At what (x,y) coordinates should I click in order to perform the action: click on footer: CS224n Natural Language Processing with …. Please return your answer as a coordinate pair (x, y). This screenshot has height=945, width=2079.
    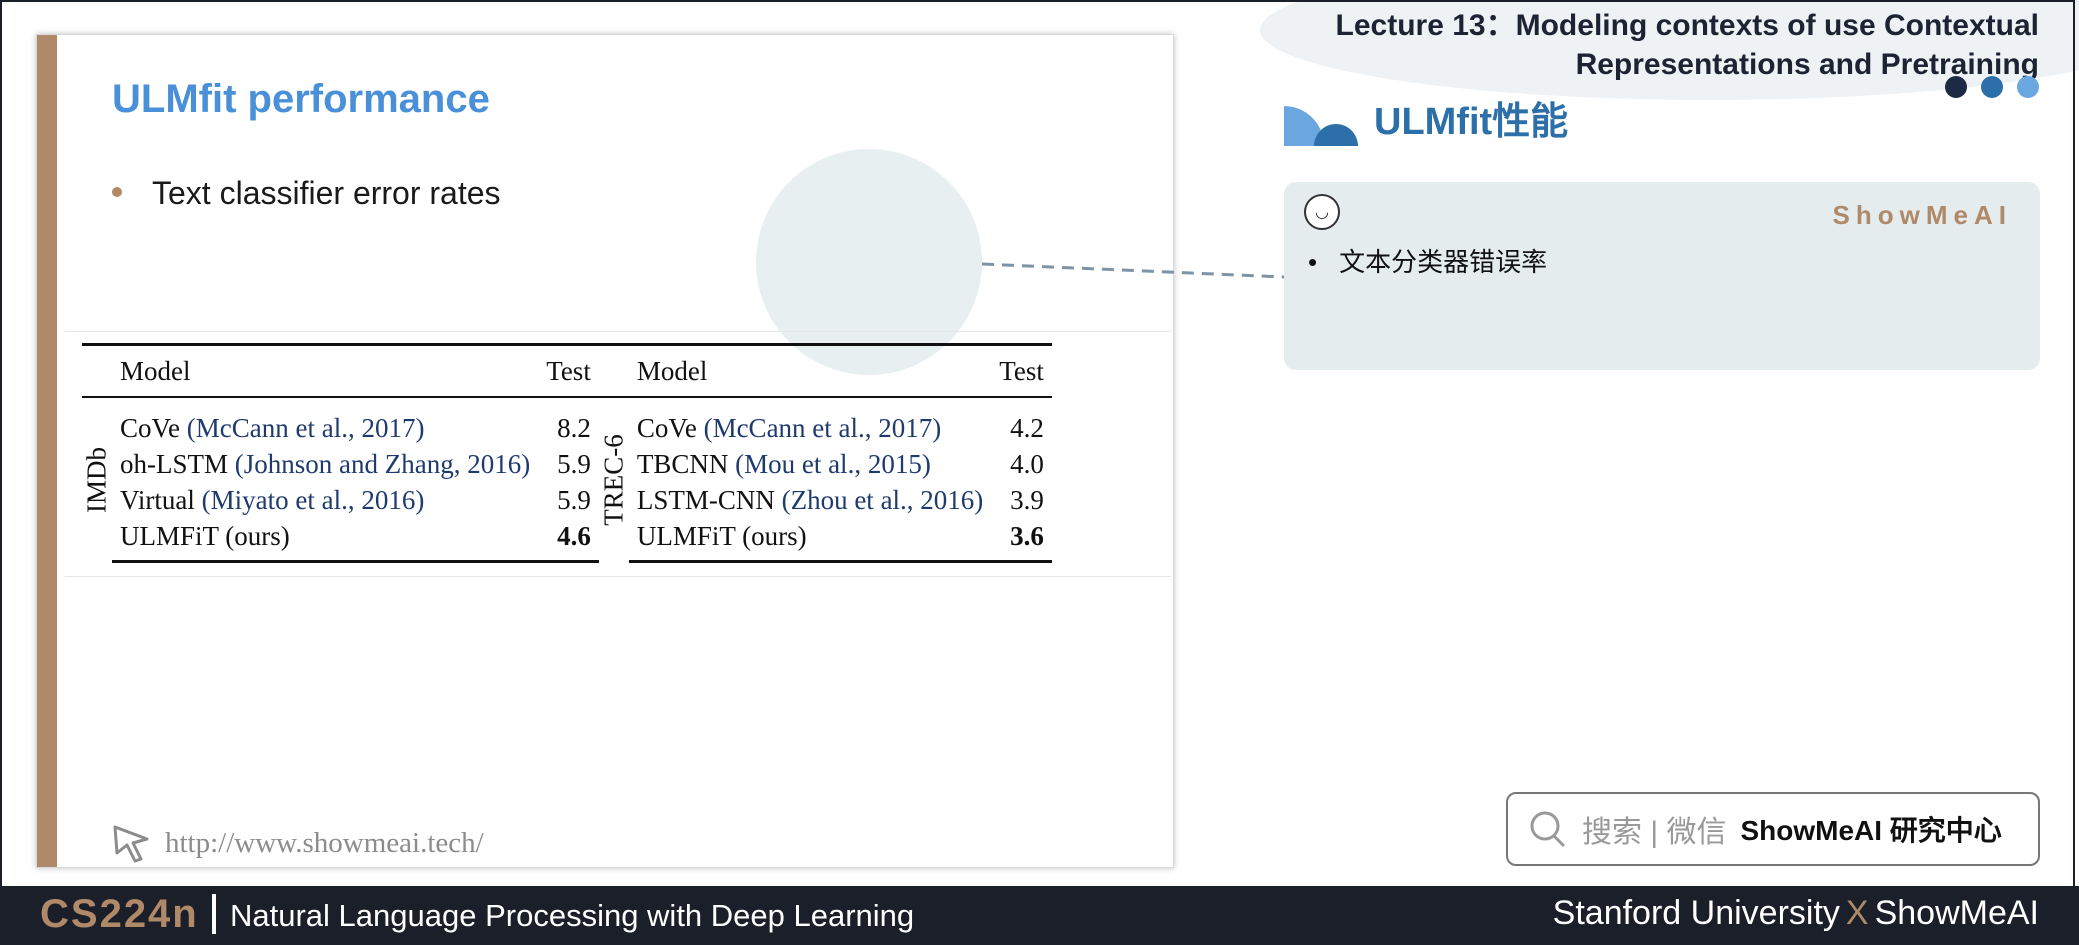
    Looking at the image, I should click on (1039, 915).